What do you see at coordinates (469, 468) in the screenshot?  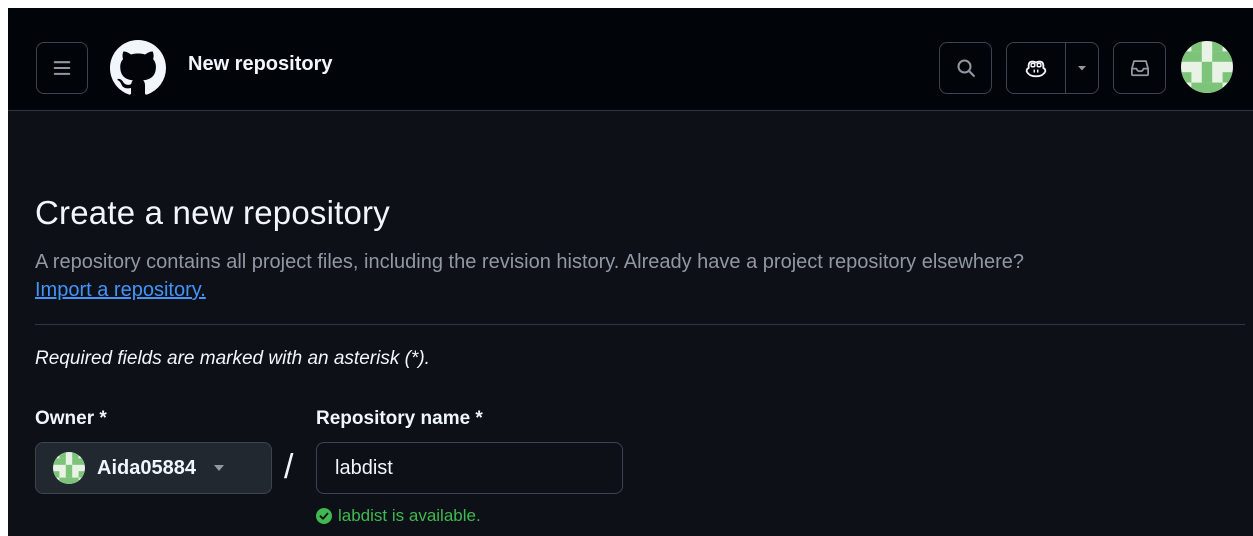 I see `repository-name-input` at bounding box center [469, 468].